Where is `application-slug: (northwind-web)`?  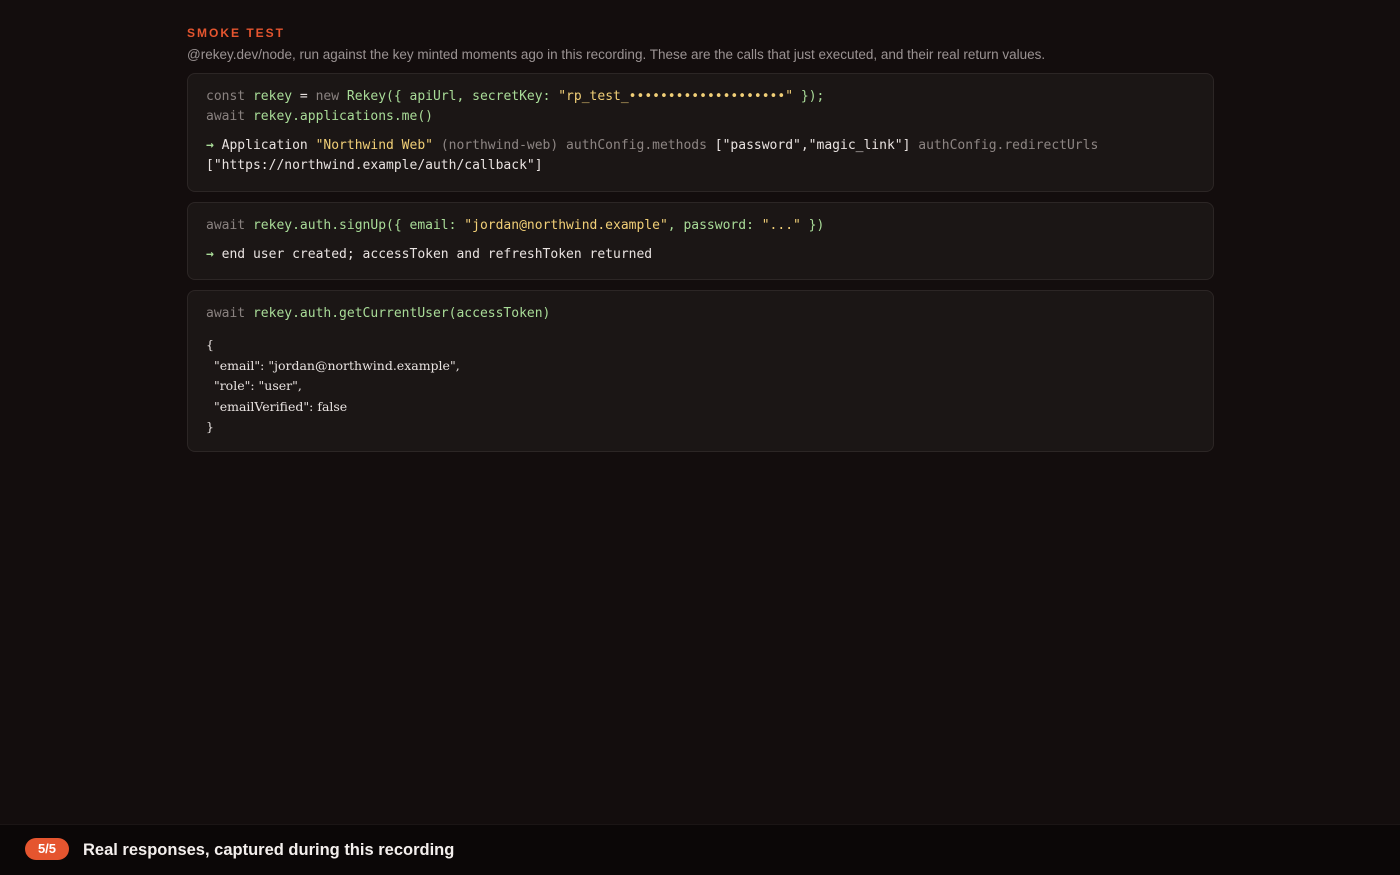
application-slug: (northwind-web) is located at coordinates (499, 145).